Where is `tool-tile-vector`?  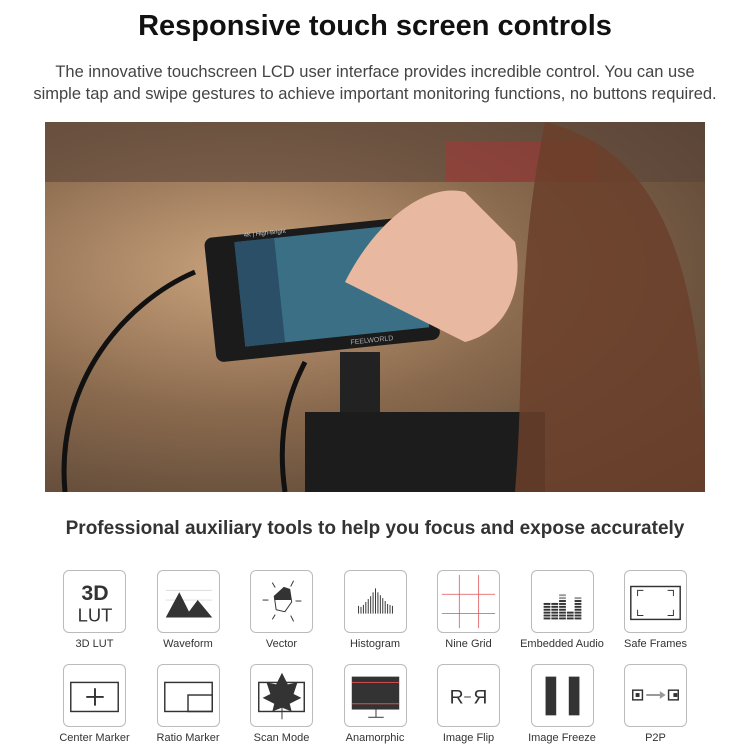
tool-tile-vector is located at coordinates (281, 601).